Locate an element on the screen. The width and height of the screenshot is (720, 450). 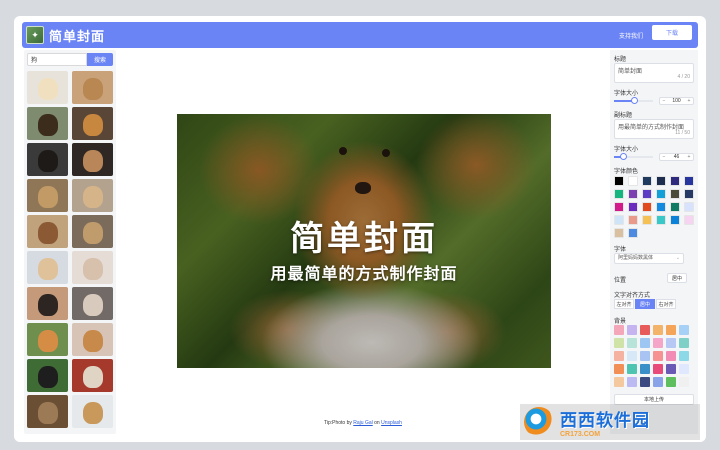
credit-author-link: Raju Gal is located at coordinates (362, 423).